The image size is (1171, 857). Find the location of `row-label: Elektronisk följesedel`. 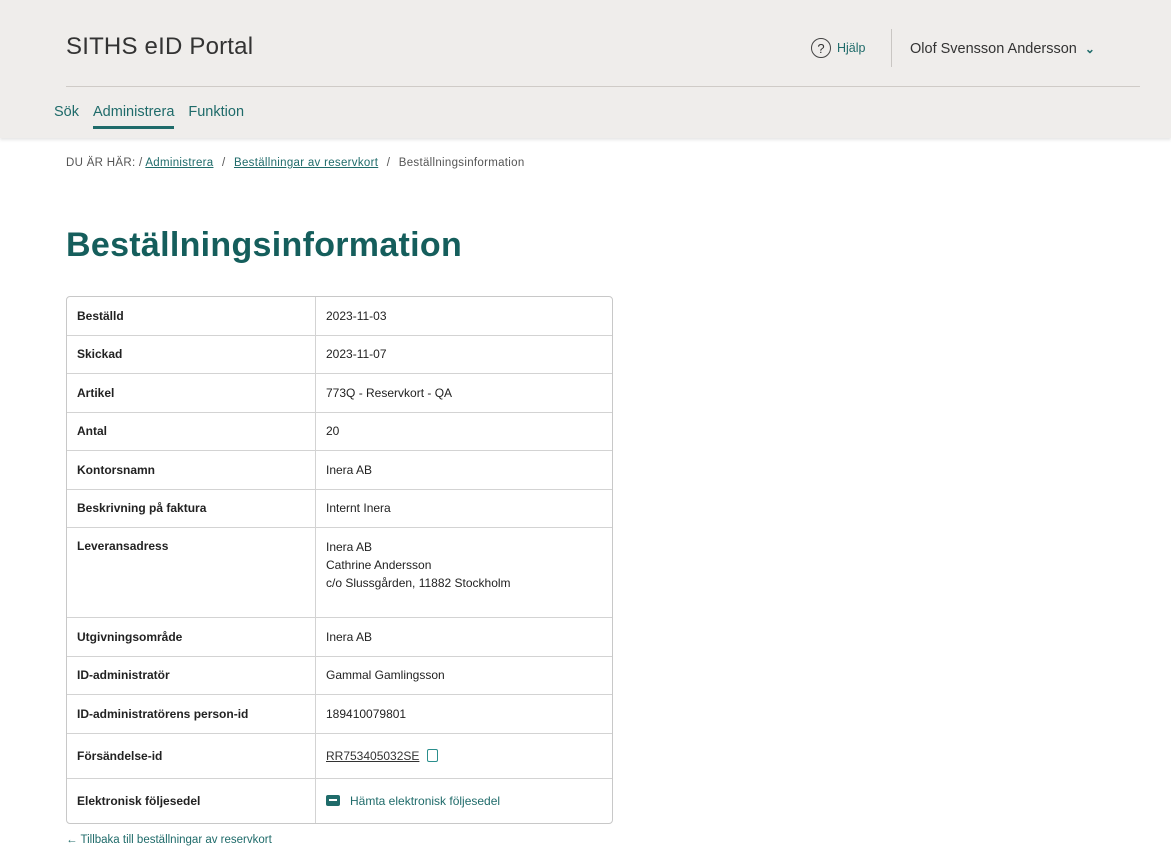

row-label: Elektronisk följesedel is located at coordinates (191, 800).